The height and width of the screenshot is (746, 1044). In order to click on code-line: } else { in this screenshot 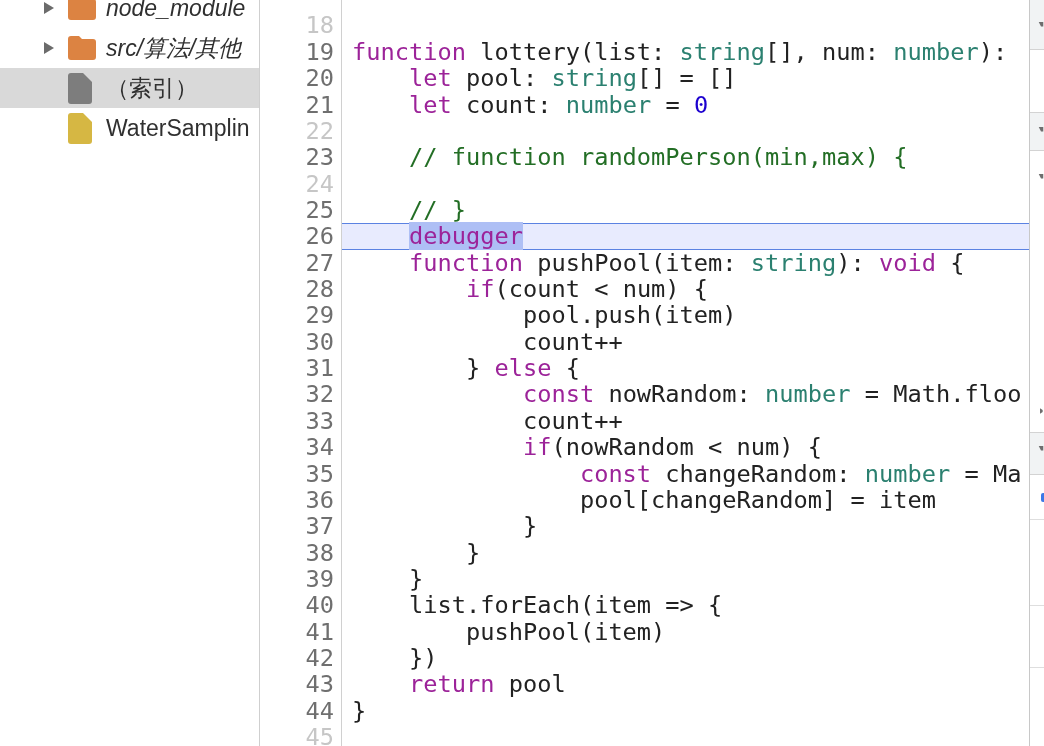, I will do `click(522, 368)`.